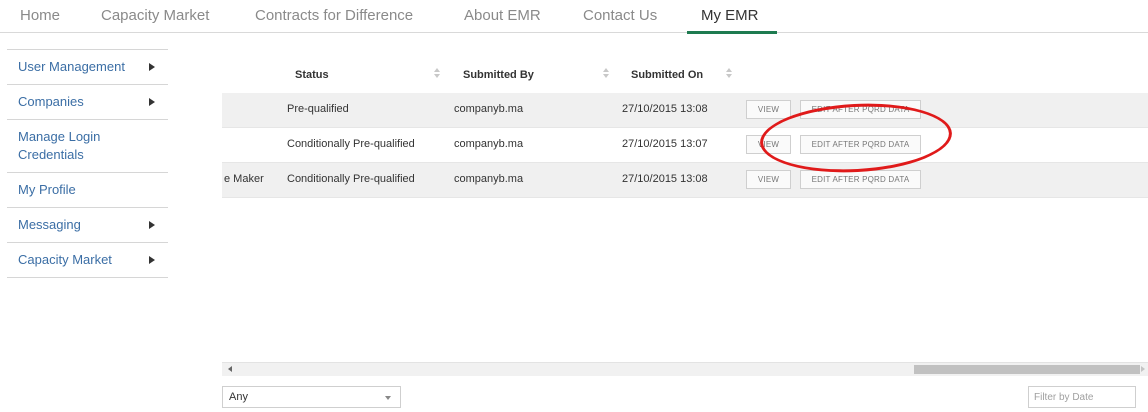 The height and width of the screenshot is (412, 1148). Describe the element at coordinates (388, 398) in the screenshot. I see `caret-down-icon` at that location.